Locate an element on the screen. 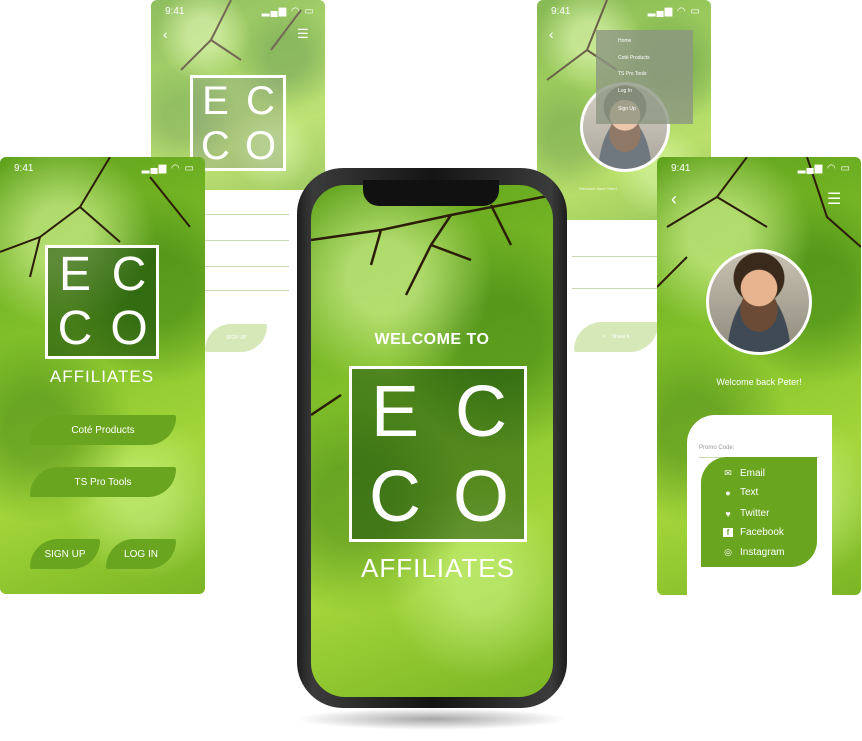  share-icon: < is located at coordinates (604, 337).